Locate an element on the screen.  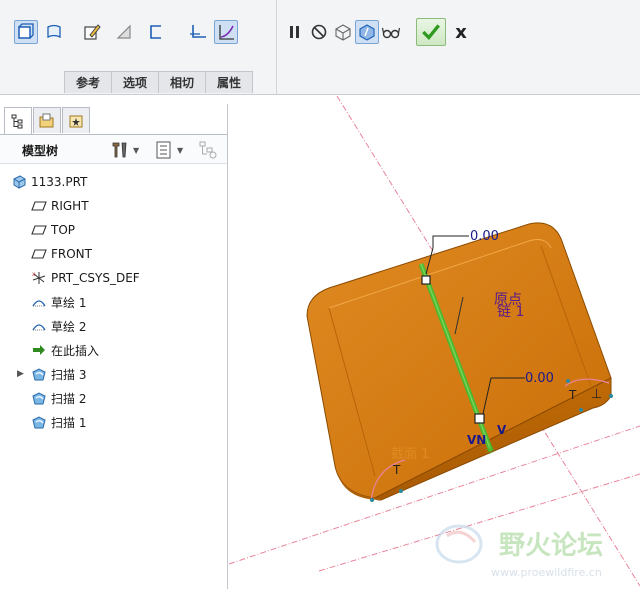
watermark-text: 野火论坛 is located at coordinates (551, 546).